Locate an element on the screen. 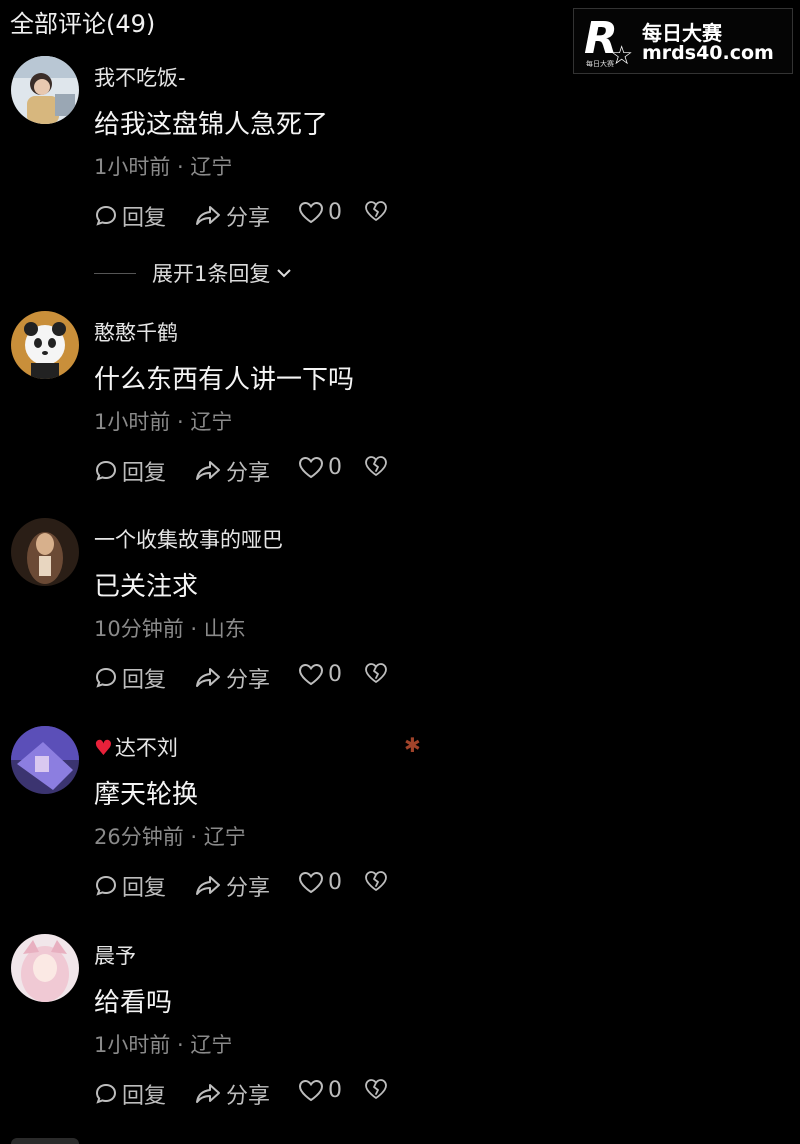 The width and height of the screenshot is (800, 1144). chevron-down-icon is located at coordinates (284, 273).